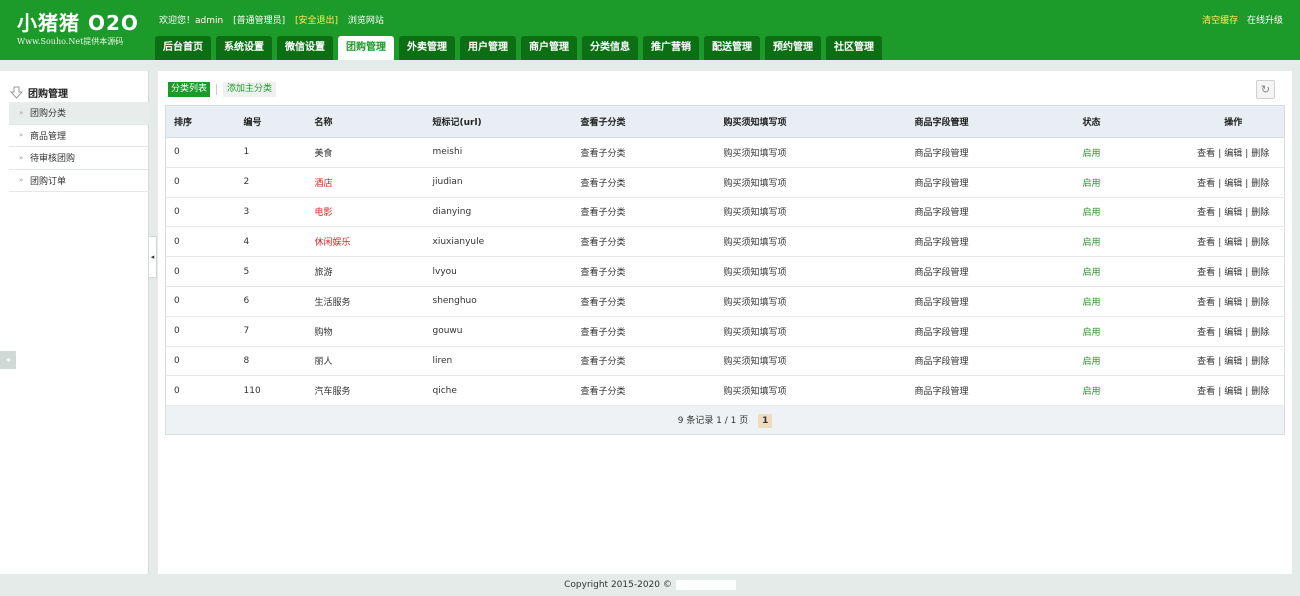  I want to click on tab-3: 团购管理, so click(366, 48).